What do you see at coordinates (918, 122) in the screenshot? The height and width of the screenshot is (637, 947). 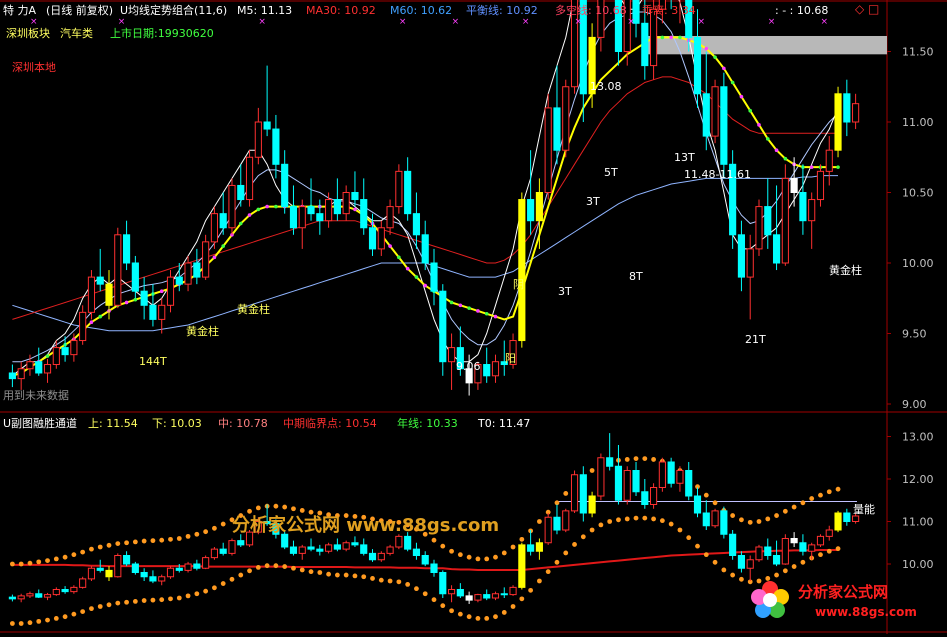 I see `main-ytick-label: 11.00` at bounding box center [918, 122].